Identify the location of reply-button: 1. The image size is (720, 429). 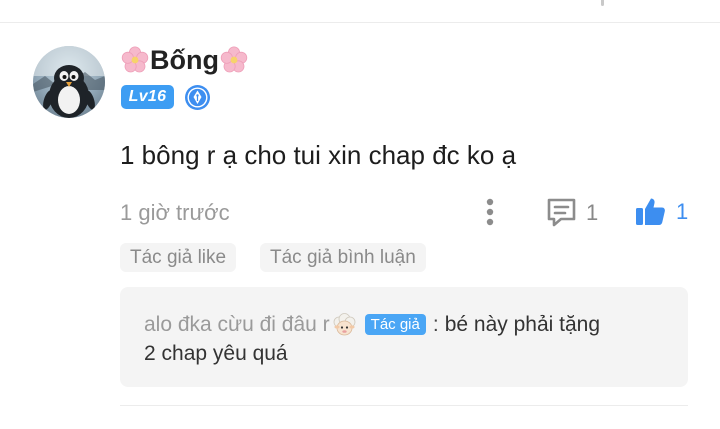
(571, 212).